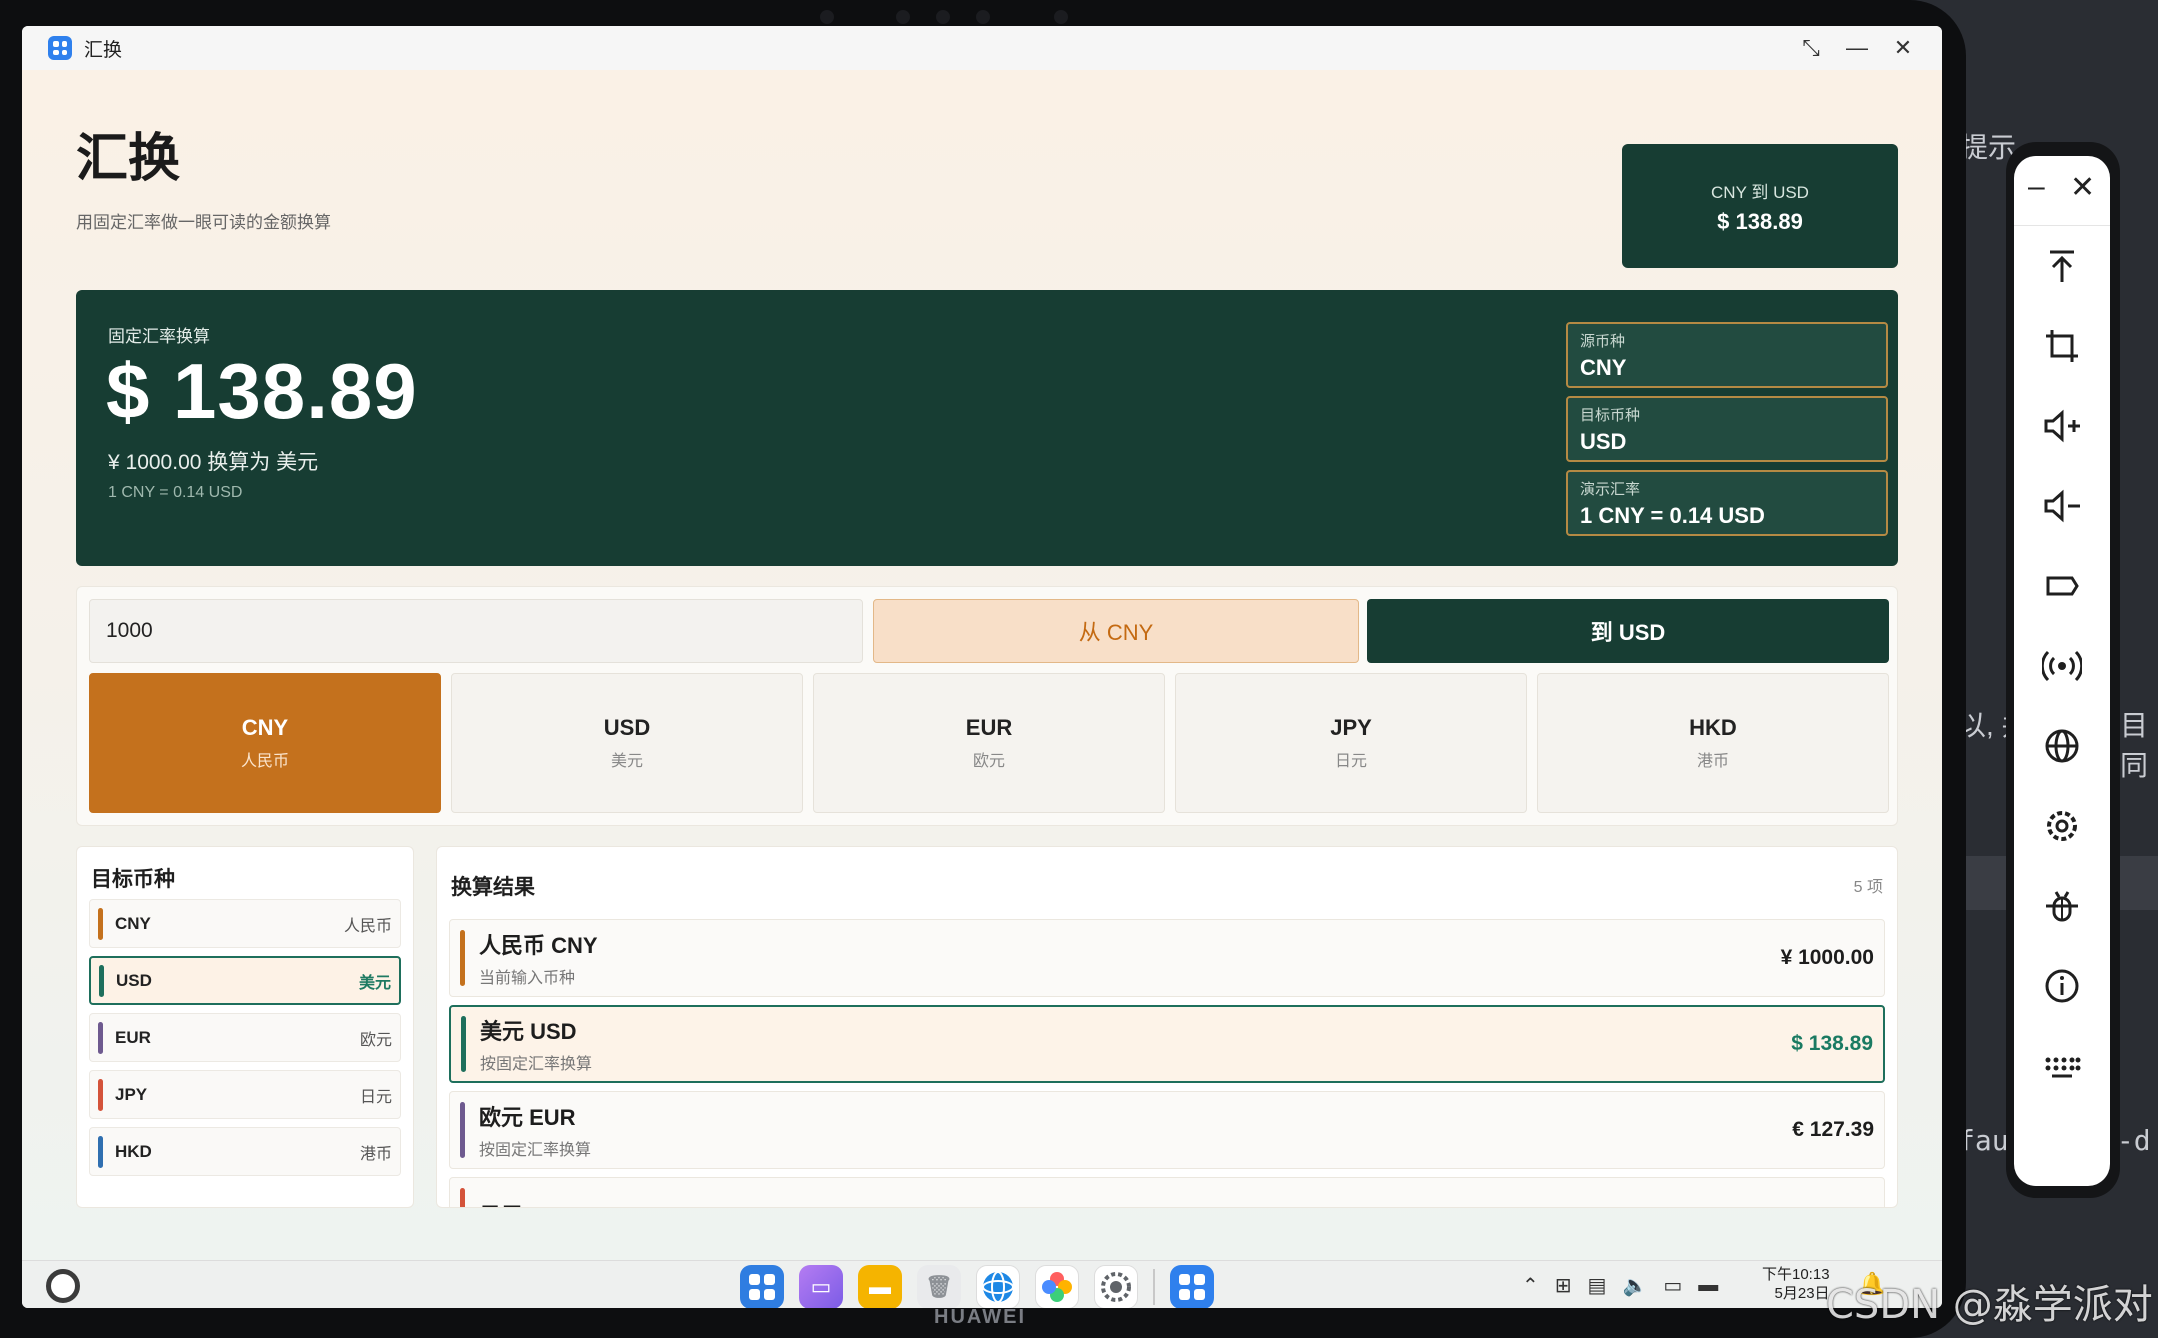 The height and width of the screenshot is (1338, 2158). What do you see at coordinates (1713, 743) in the screenshot?
I see `currency-tile-hkd: HKD 港币` at bounding box center [1713, 743].